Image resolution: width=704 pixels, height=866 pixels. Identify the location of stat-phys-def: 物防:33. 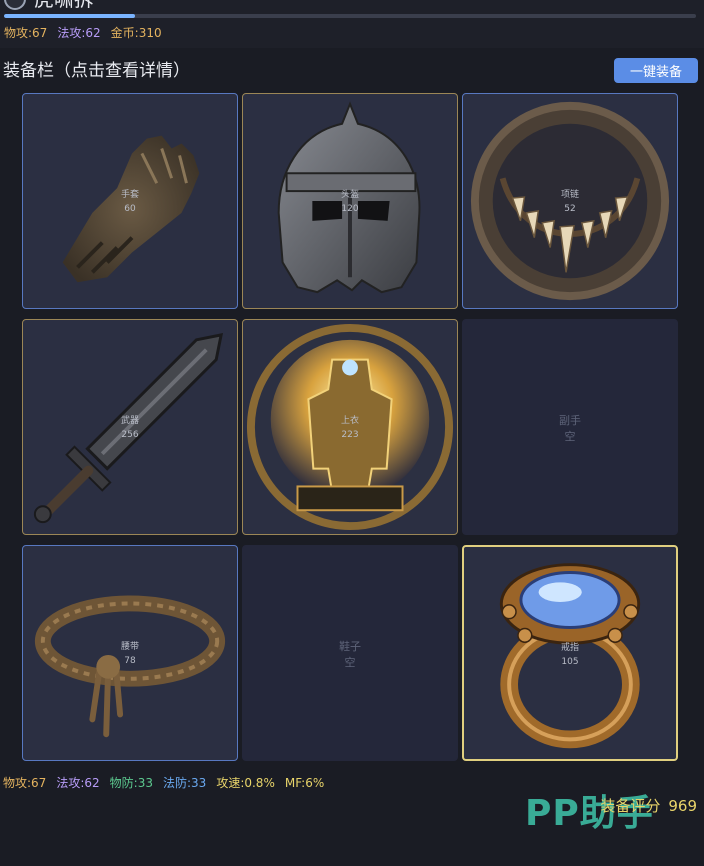
(131, 783).